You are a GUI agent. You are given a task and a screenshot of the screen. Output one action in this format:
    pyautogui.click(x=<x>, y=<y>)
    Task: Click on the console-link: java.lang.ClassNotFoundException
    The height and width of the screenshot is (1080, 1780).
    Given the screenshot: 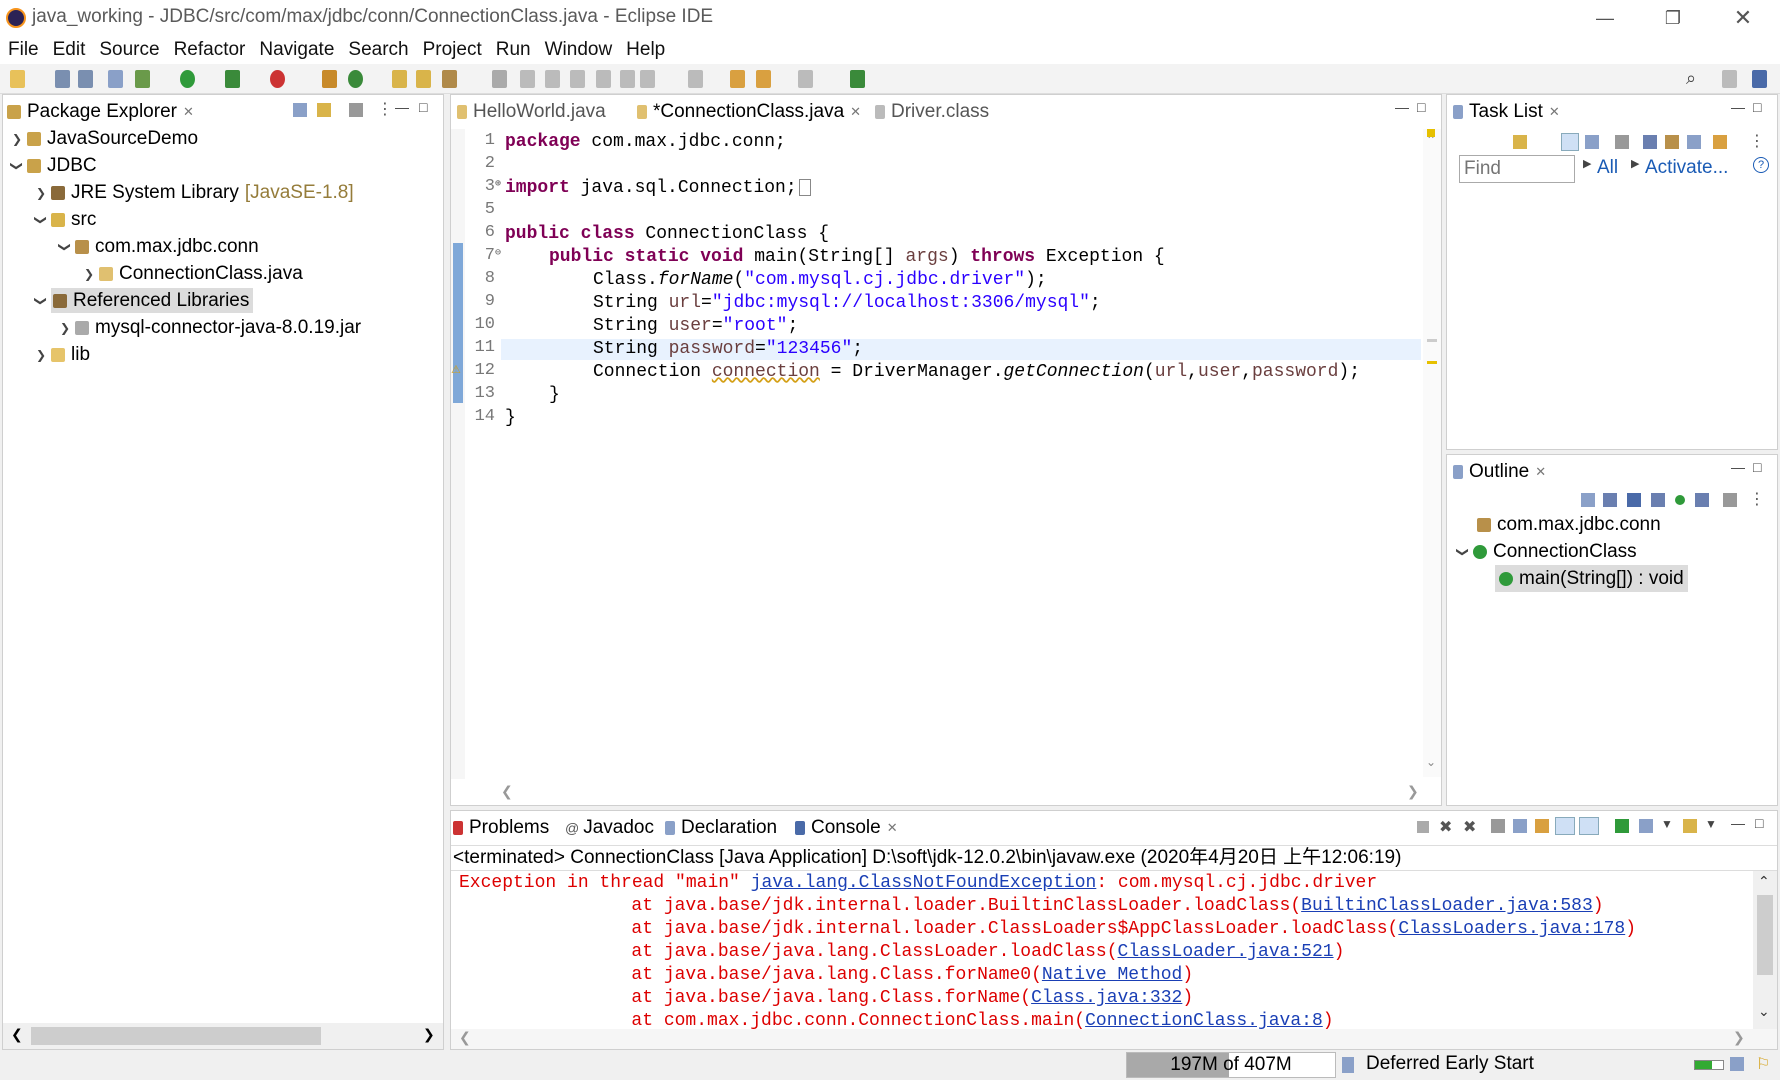 What is the action you would take?
    pyautogui.click(x=924, y=883)
    